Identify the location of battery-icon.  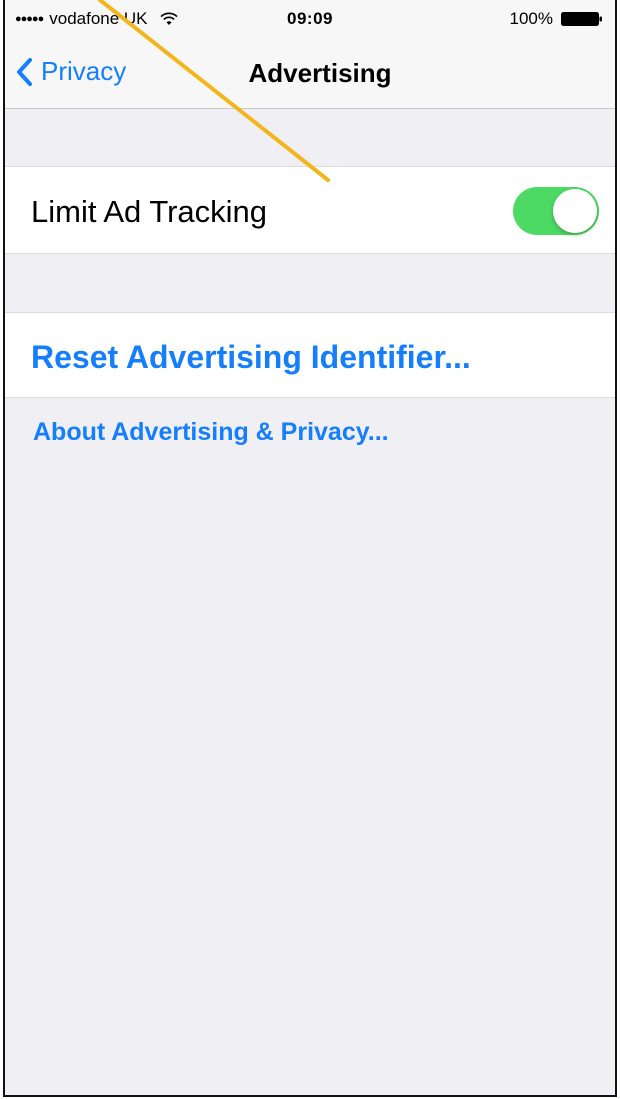
(581, 19).